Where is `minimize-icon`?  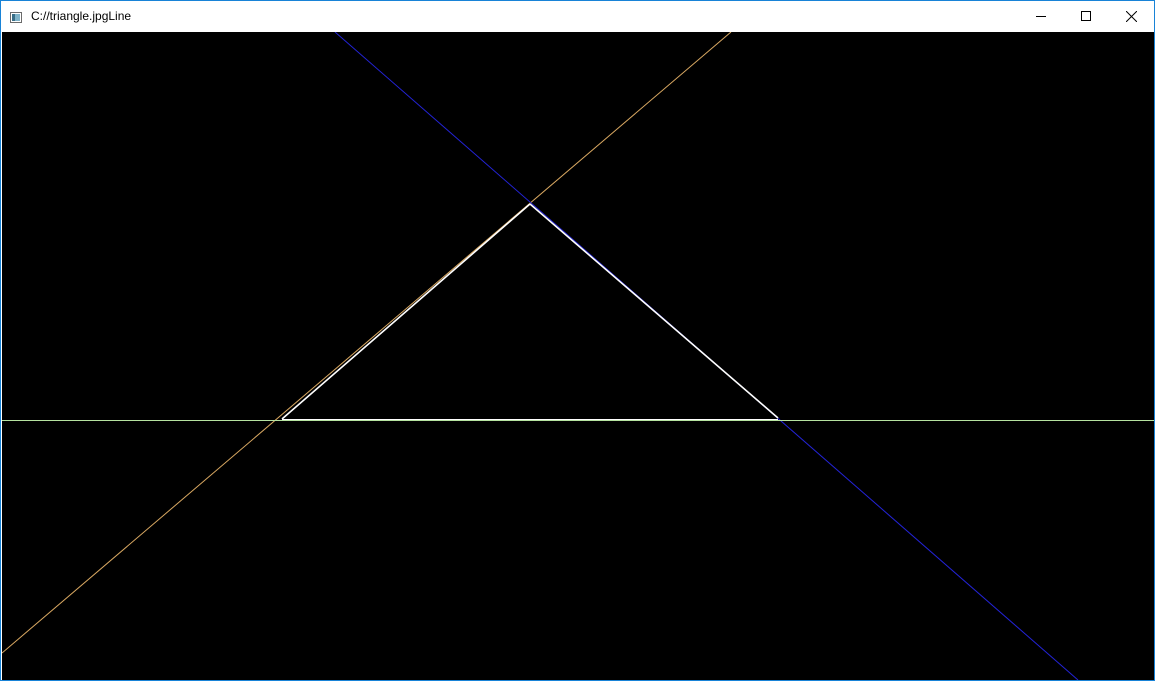 minimize-icon is located at coordinates (1041, 16).